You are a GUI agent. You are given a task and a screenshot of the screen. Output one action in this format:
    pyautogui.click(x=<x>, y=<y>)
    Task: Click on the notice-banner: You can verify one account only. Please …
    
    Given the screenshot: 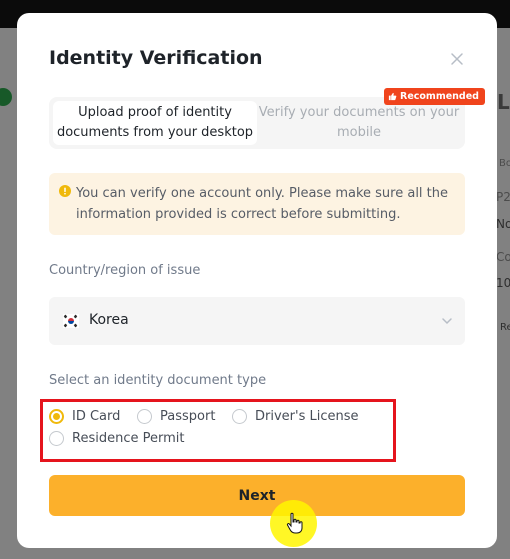 What is the action you would take?
    pyautogui.click(x=257, y=204)
    